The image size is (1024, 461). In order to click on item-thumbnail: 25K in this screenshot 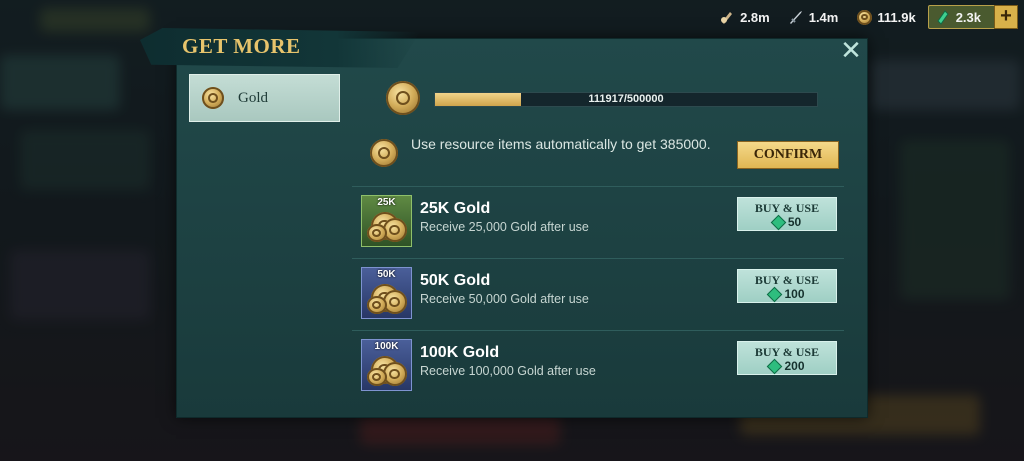, I will do `click(386, 221)`.